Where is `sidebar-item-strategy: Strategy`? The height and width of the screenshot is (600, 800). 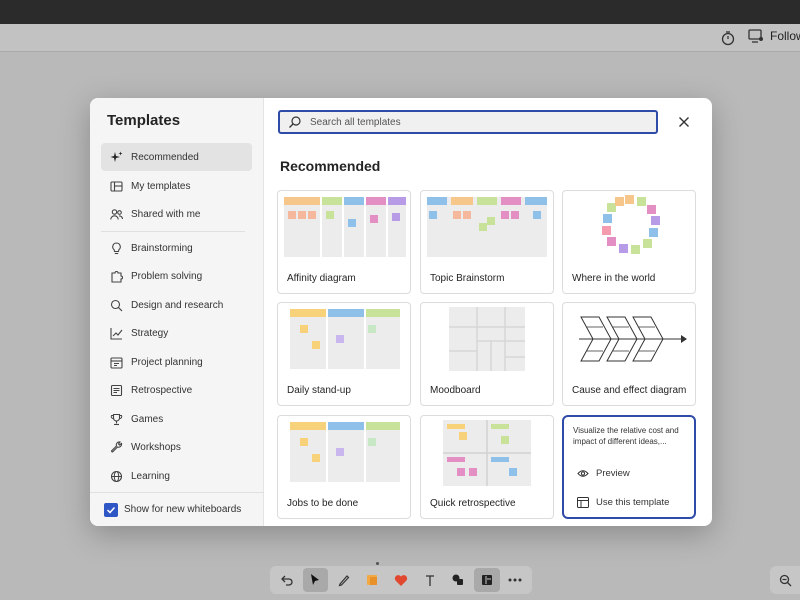 sidebar-item-strategy: Strategy is located at coordinates (176, 333).